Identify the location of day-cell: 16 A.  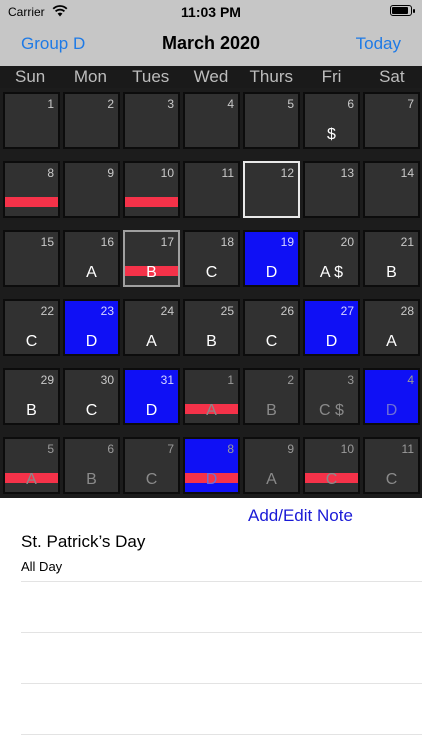
(91, 258).